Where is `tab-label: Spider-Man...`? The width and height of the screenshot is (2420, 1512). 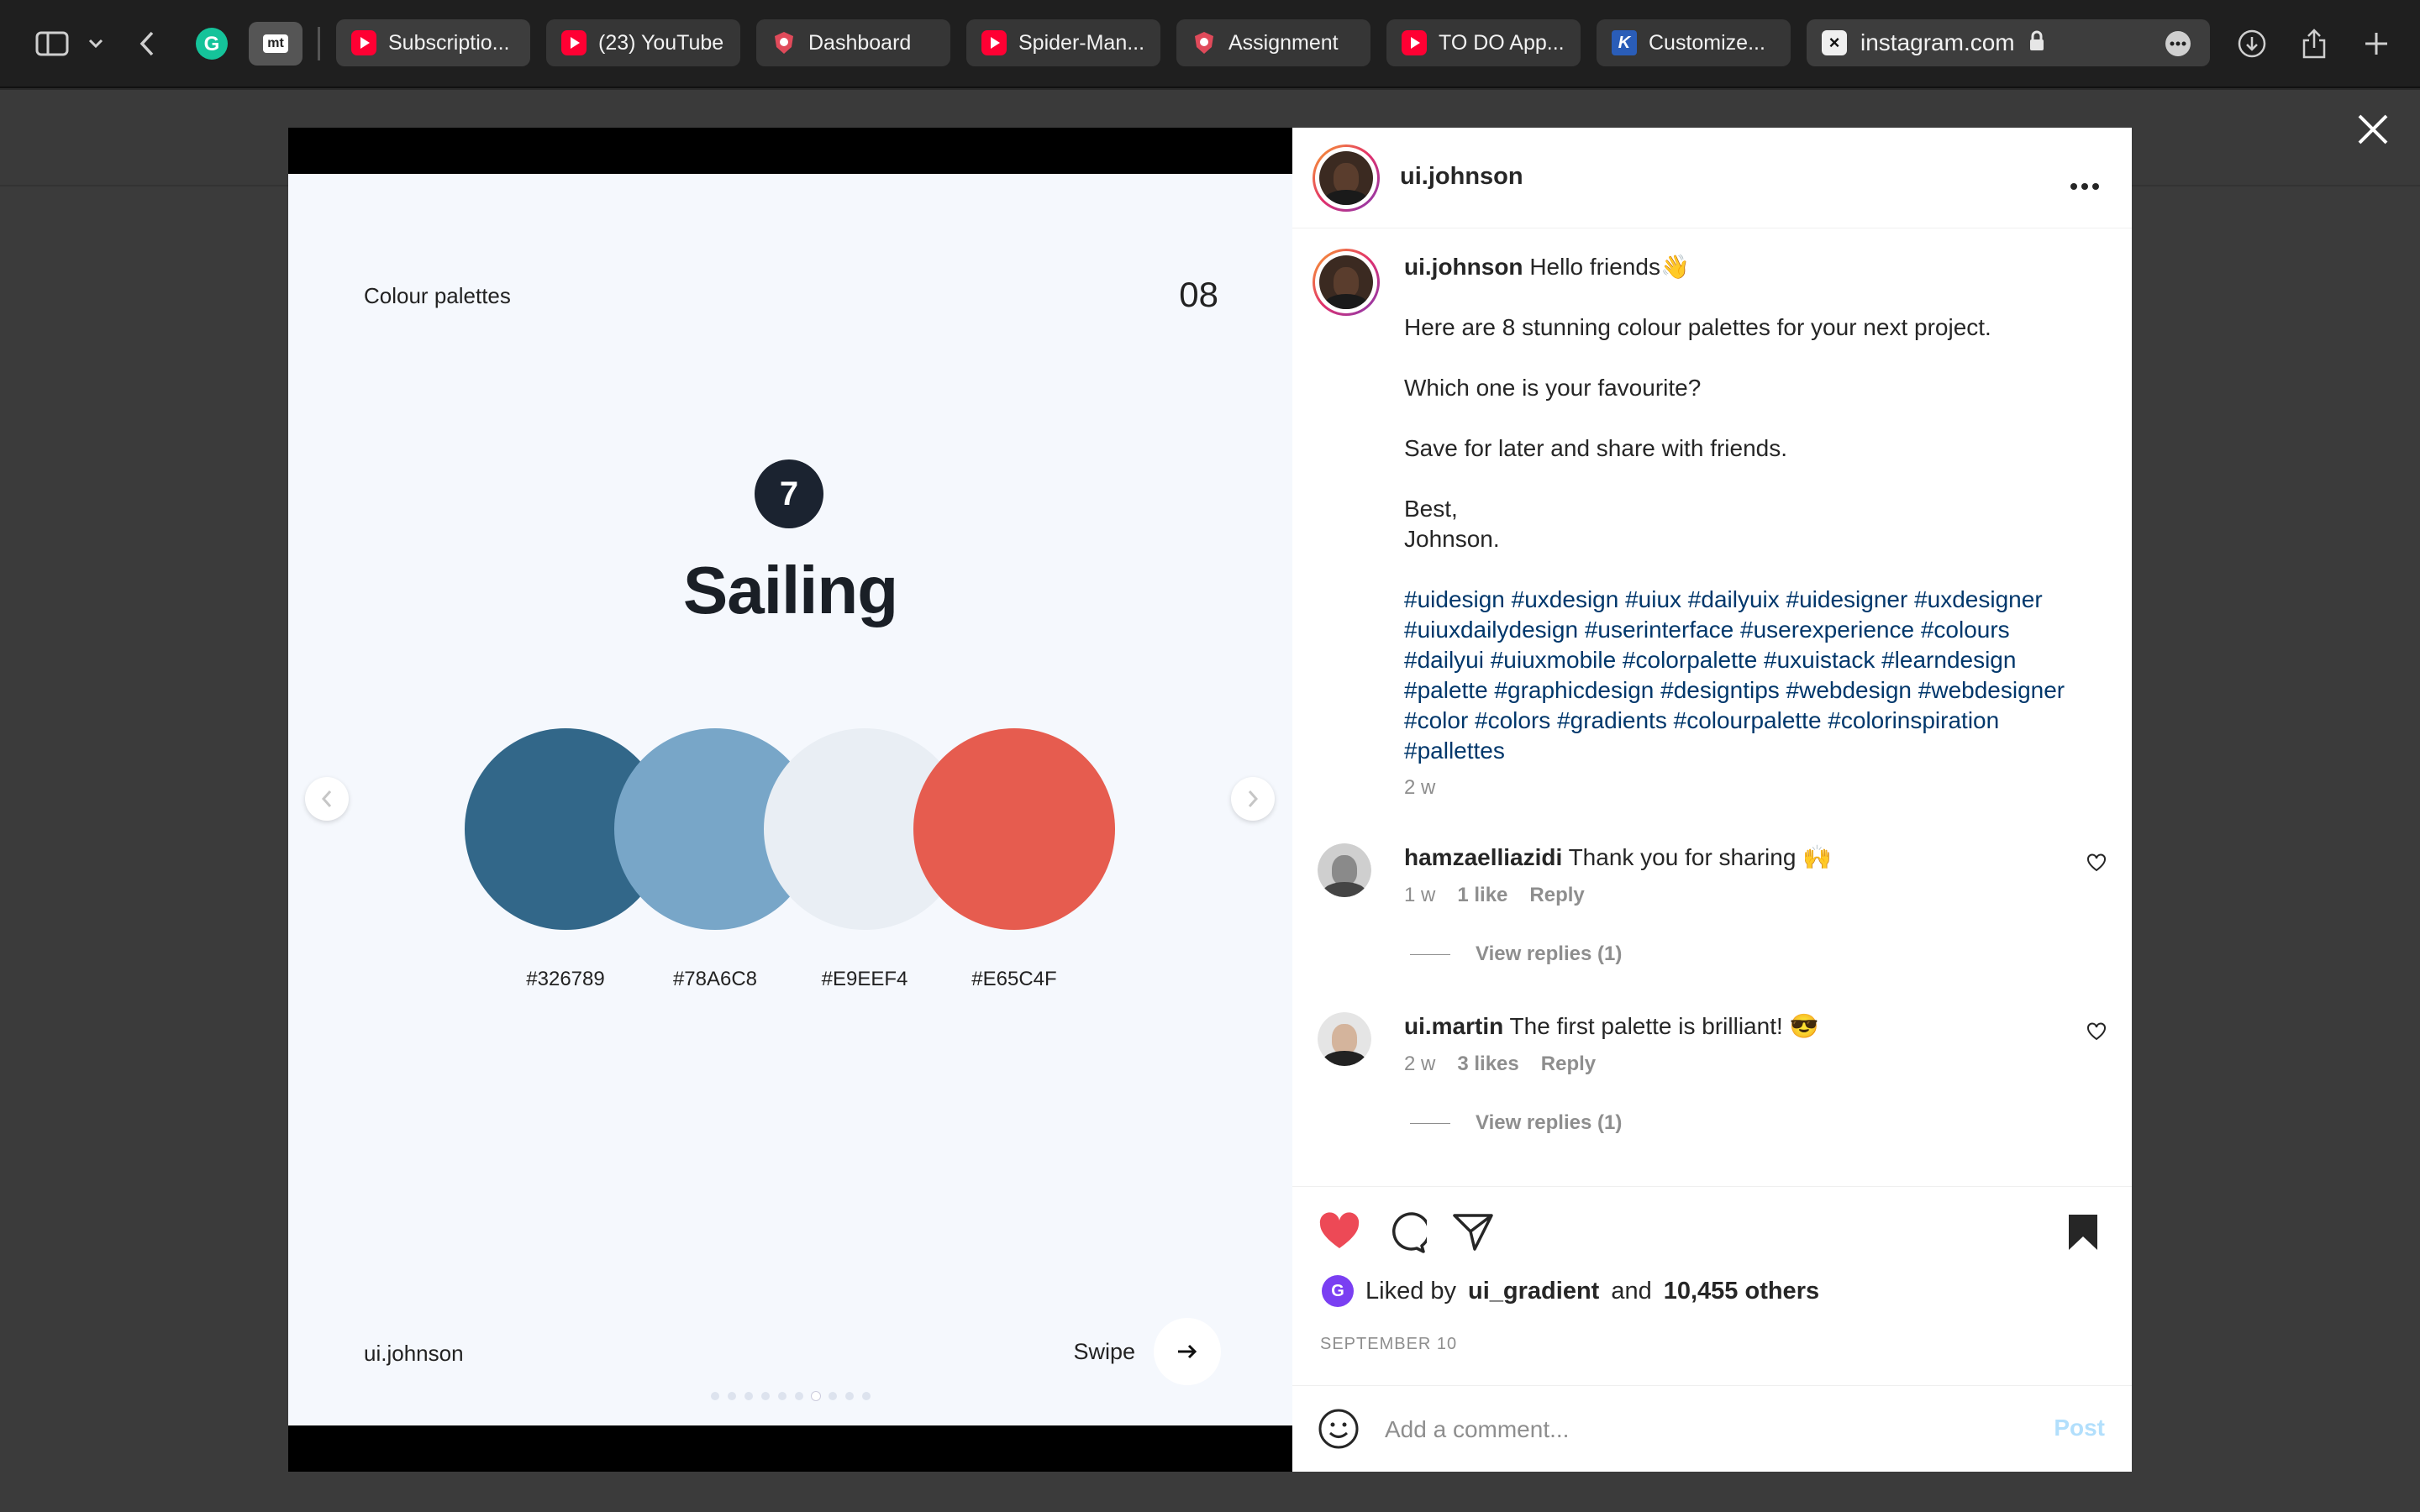
tab-label: Spider-Man... is located at coordinates (1081, 42).